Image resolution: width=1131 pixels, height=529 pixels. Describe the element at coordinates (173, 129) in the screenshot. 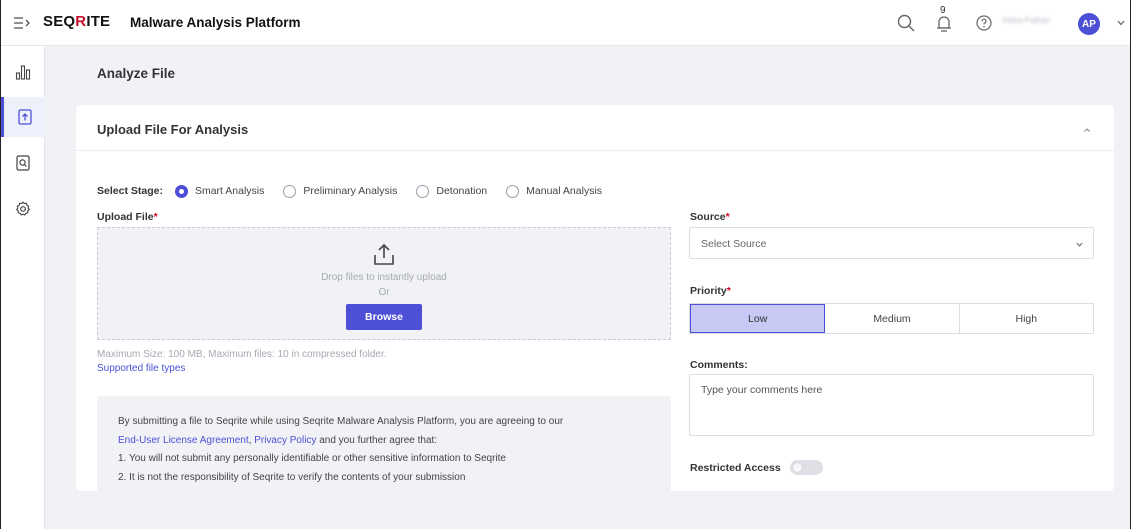

I see `card-title: Upload File For Analysis` at that location.